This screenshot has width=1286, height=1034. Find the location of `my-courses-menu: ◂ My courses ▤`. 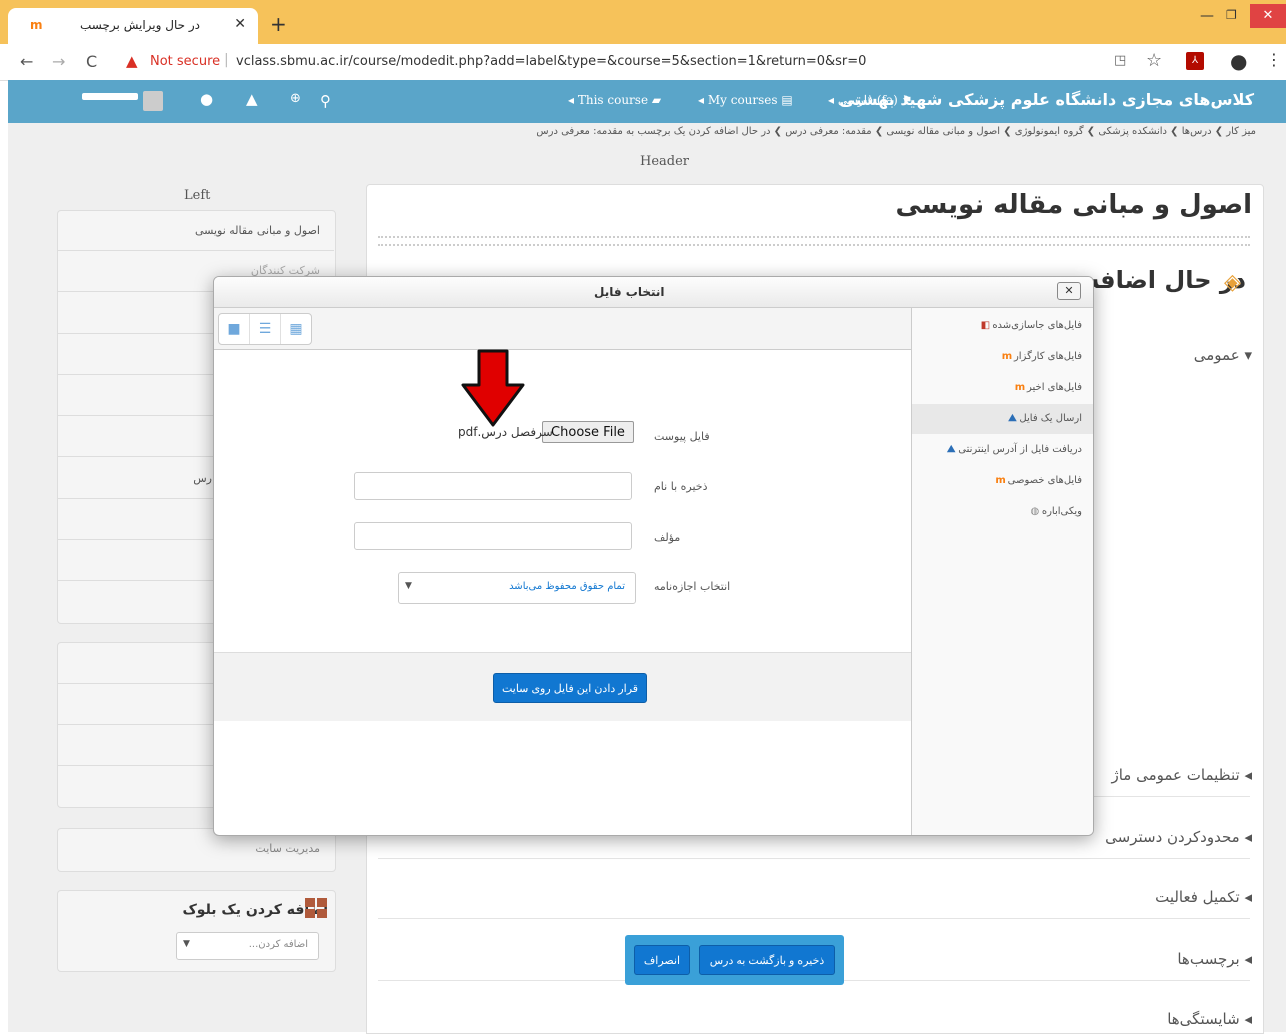

my-courses-menu: ◂ My courses ▤ is located at coordinates (745, 100).